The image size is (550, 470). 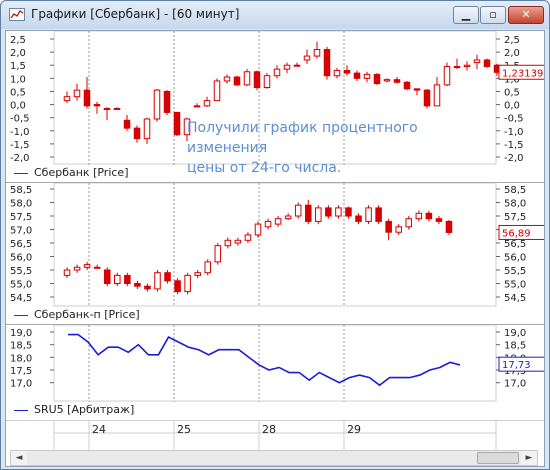 I want to click on y-tick-label: 57,5, so click(x=21, y=217).